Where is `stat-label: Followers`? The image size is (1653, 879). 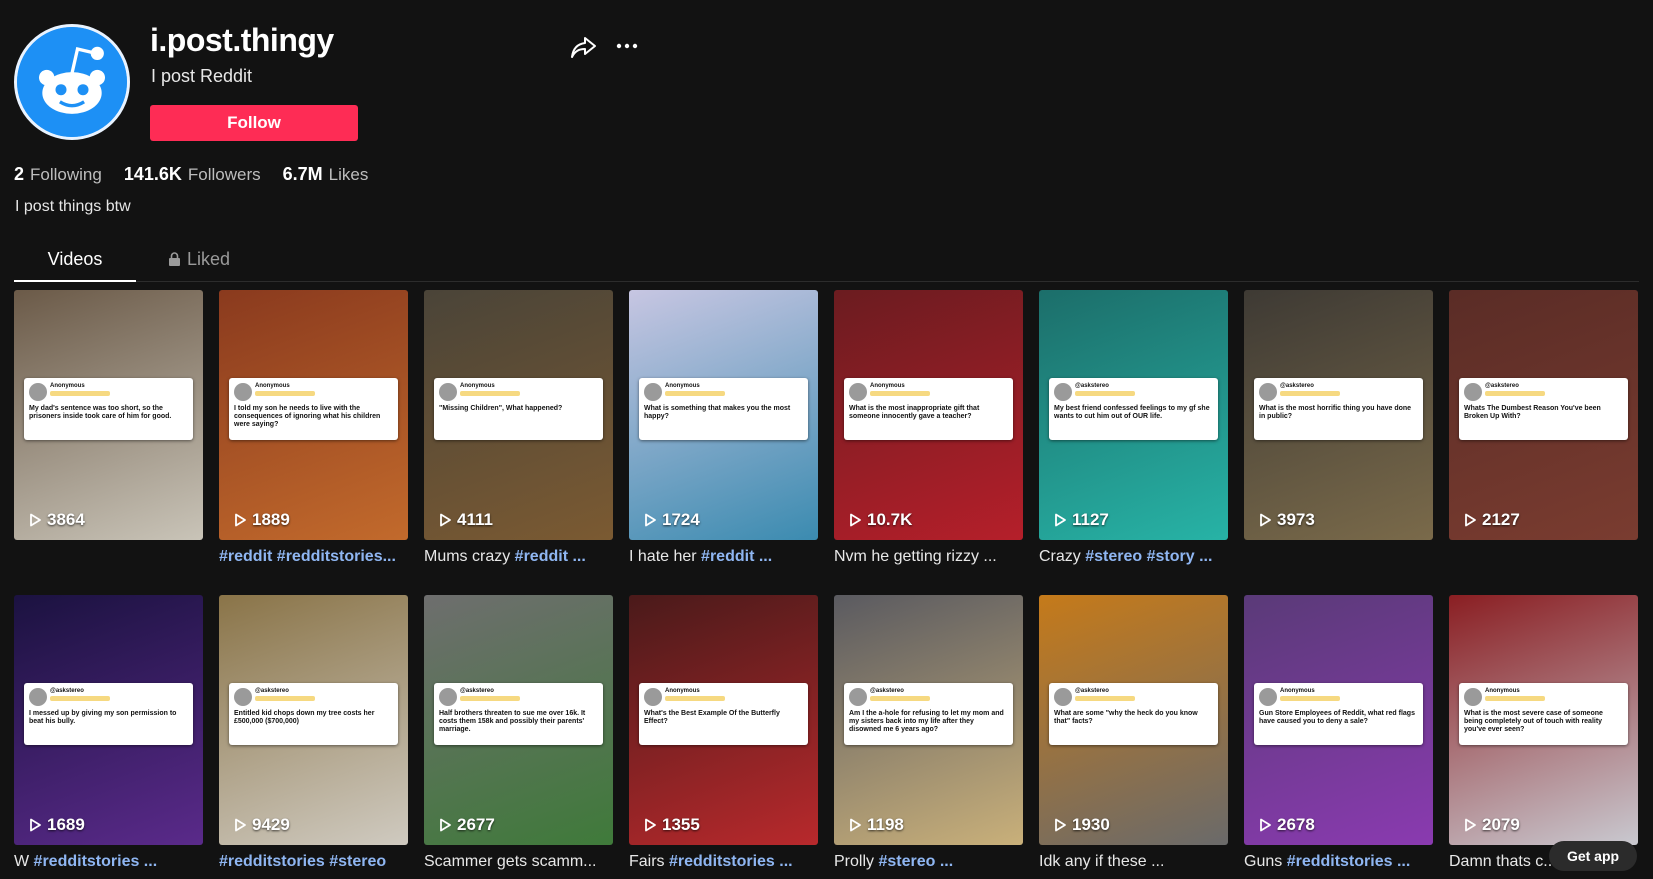
stat-label: Followers is located at coordinates (224, 174).